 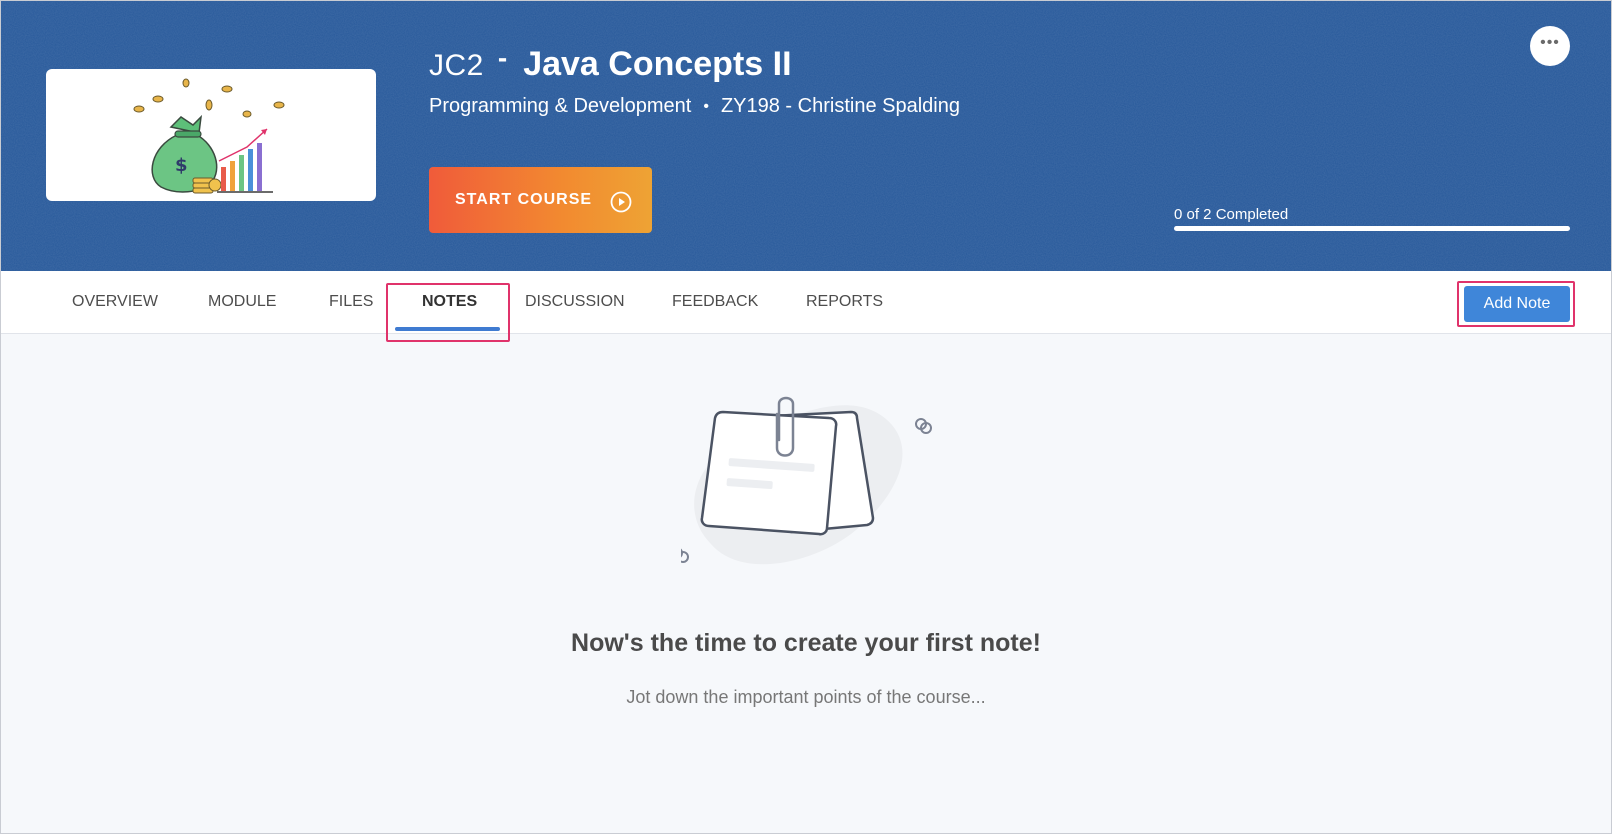 What do you see at coordinates (1517, 304) in the screenshot?
I see `add-note-button: Add Note` at bounding box center [1517, 304].